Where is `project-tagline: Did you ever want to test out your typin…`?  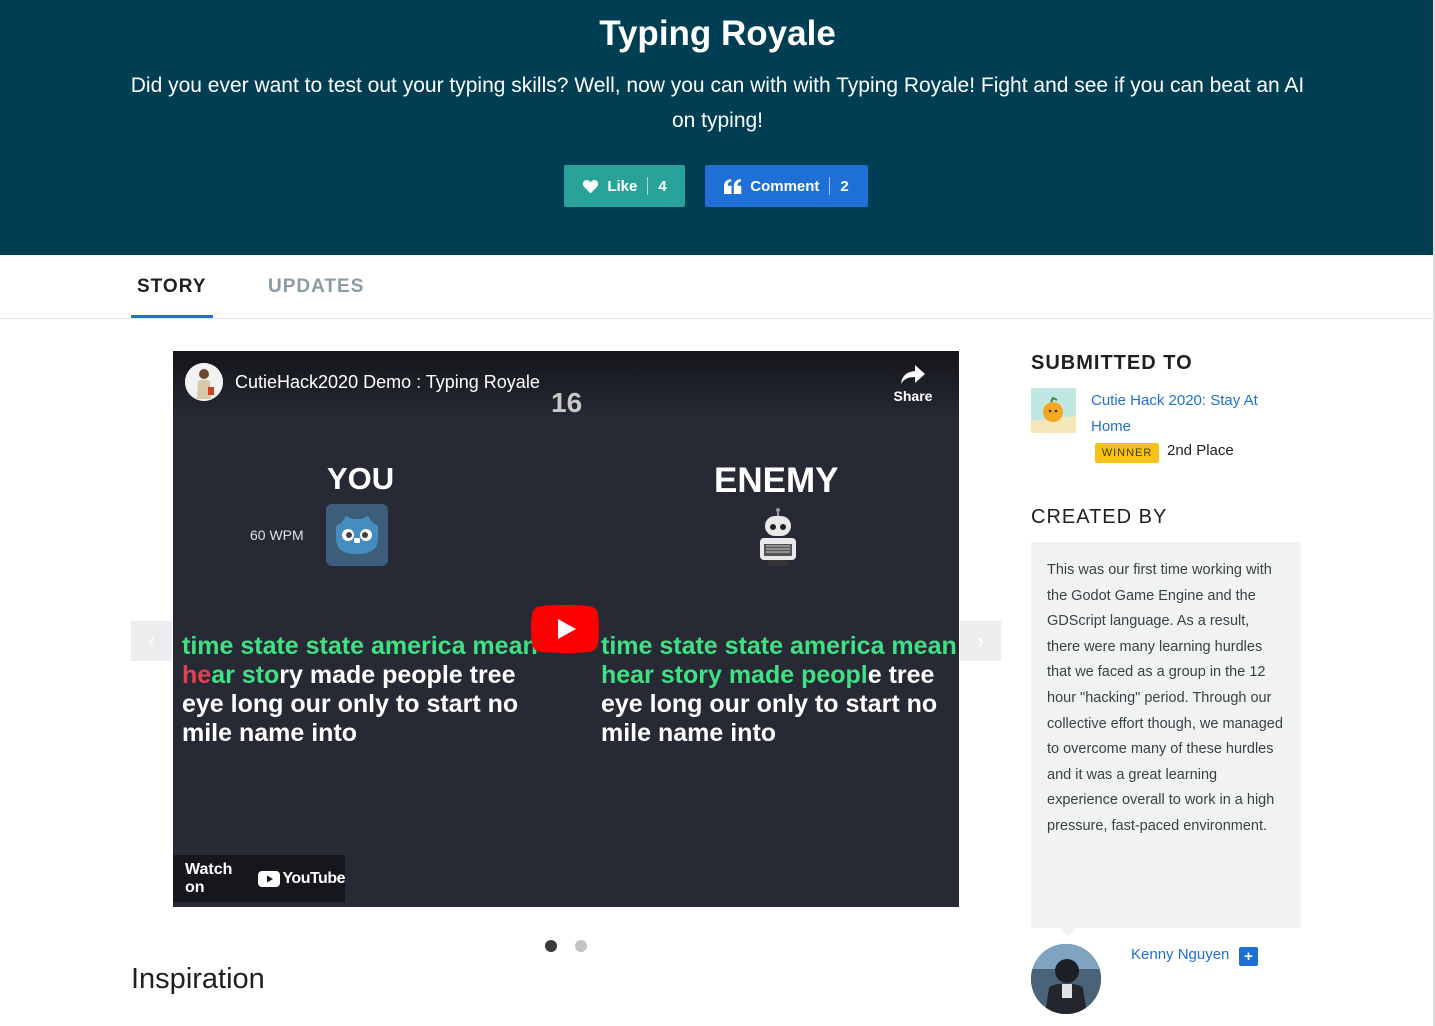 project-tagline: Did you ever want to test out your typin… is located at coordinates (717, 103).